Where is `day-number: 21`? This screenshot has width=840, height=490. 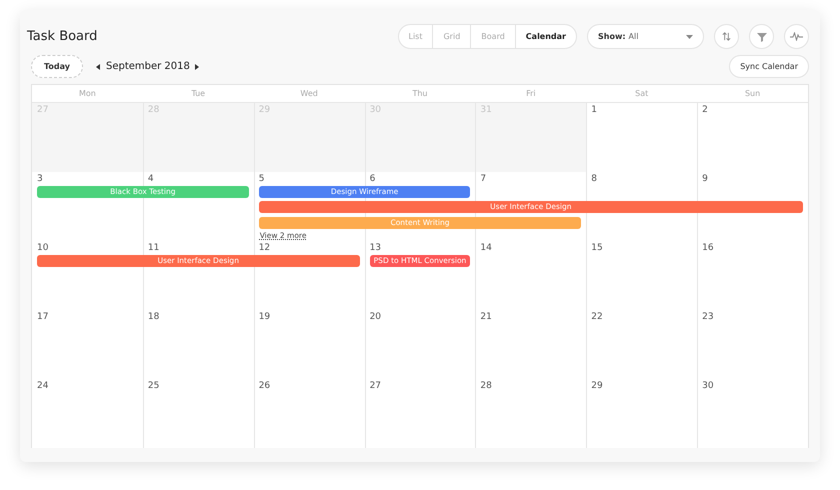 day-number: 21 is located at coordinates (486, 317).